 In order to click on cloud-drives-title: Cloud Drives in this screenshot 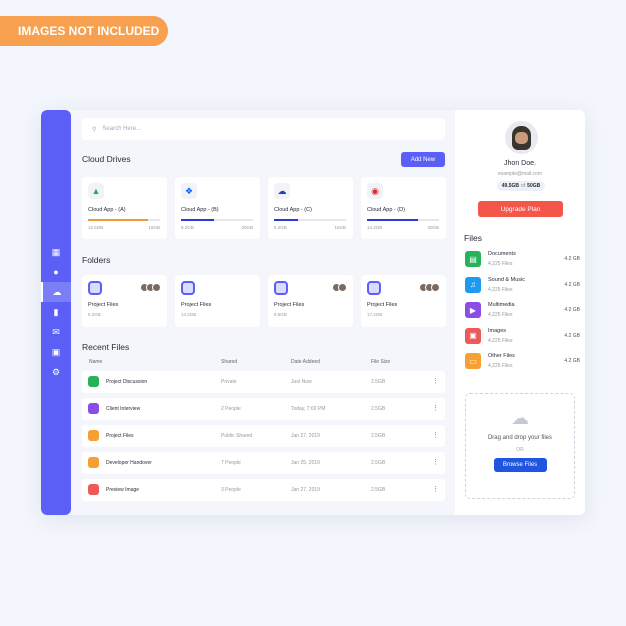, I will do `click(106, 159)`.